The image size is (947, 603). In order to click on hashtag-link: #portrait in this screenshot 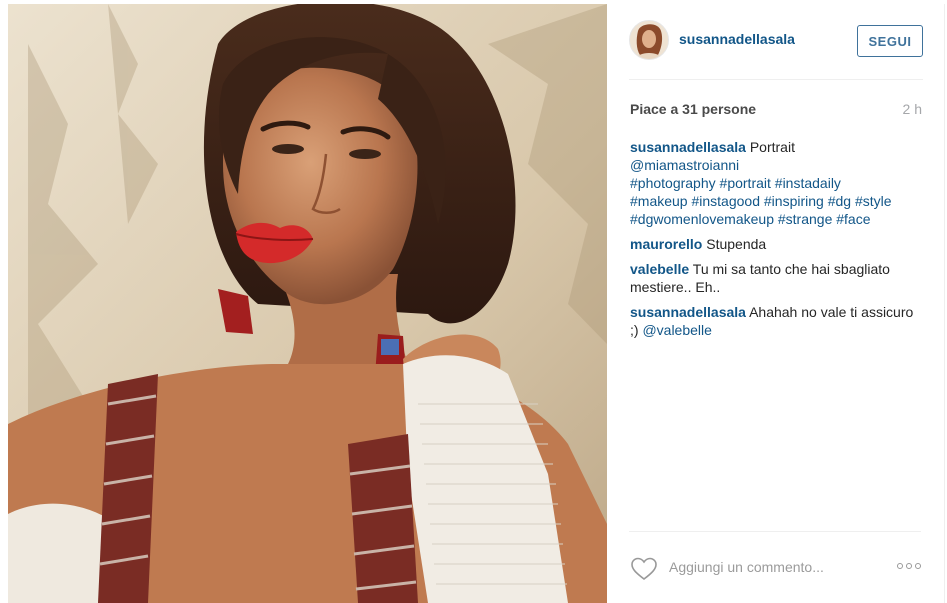, I will do `click(745, 183)`.